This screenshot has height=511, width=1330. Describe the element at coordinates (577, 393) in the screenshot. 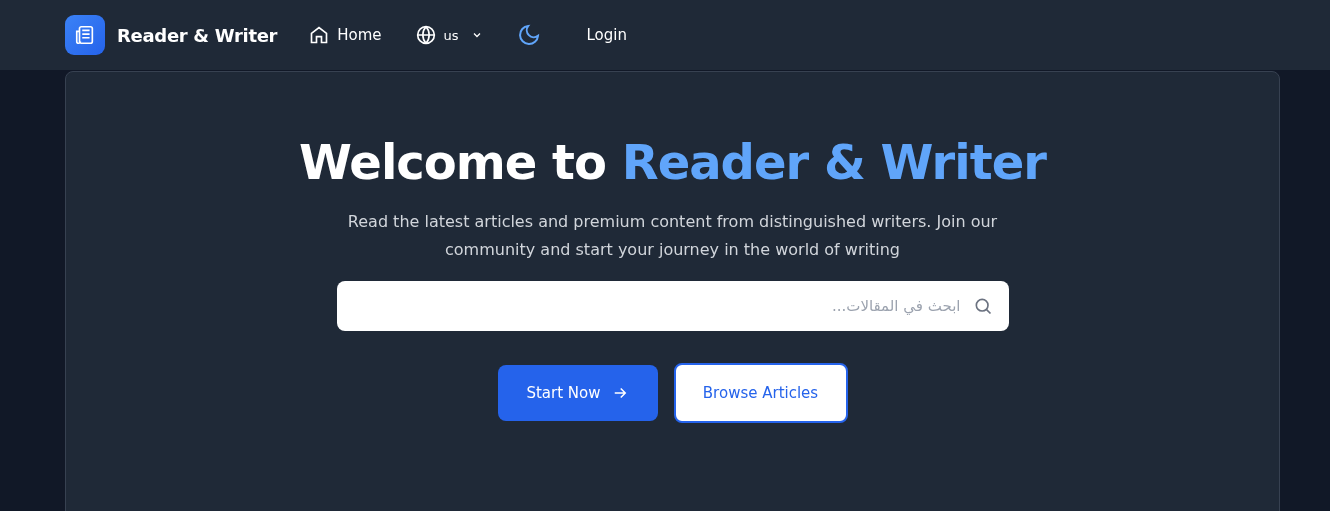

I see `start-now-button: Start Now` at that location.